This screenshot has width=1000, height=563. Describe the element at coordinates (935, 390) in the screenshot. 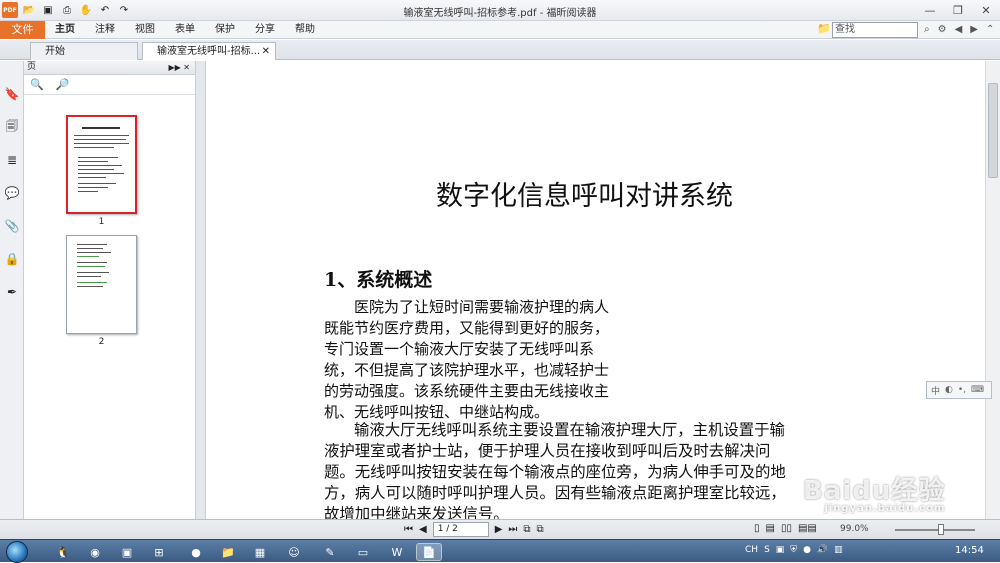

I see `ime-icon: 中` at that location.